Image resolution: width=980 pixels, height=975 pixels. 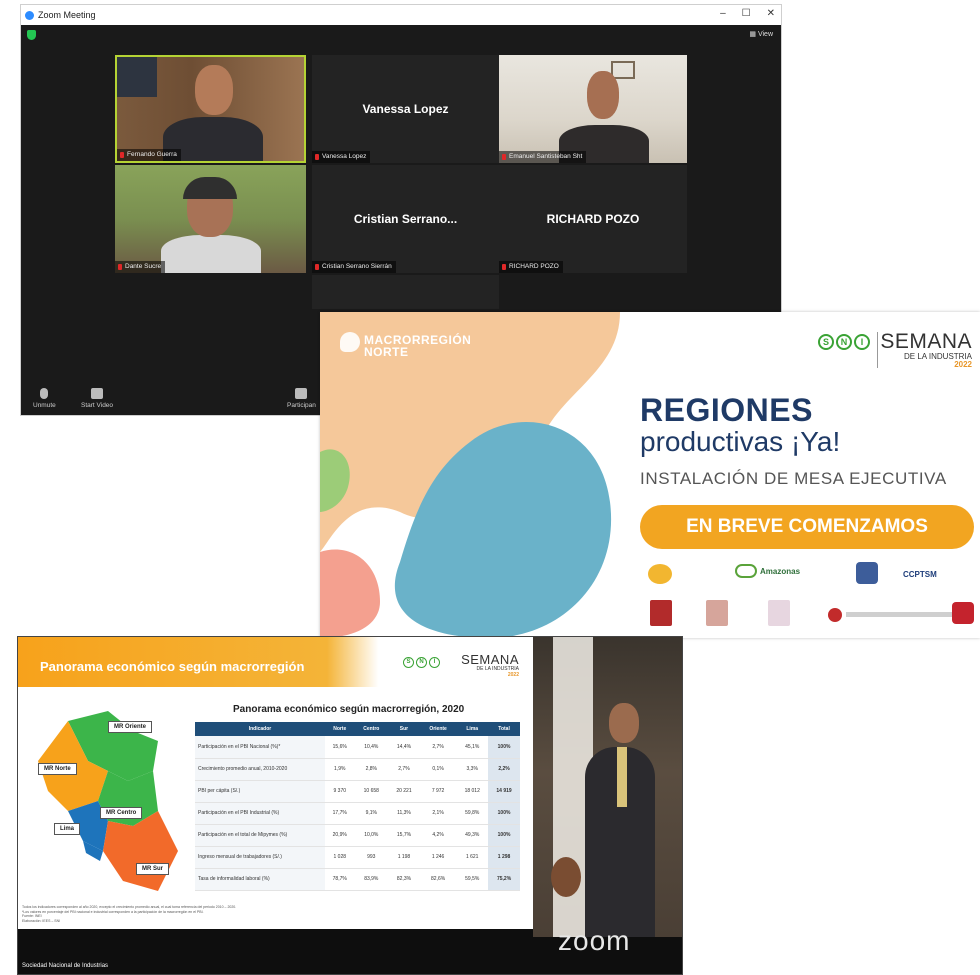 What do you see at coordinates (421, 662) in the screenshot?
I see `sni-letter: N` at bounding box center [421, 662].